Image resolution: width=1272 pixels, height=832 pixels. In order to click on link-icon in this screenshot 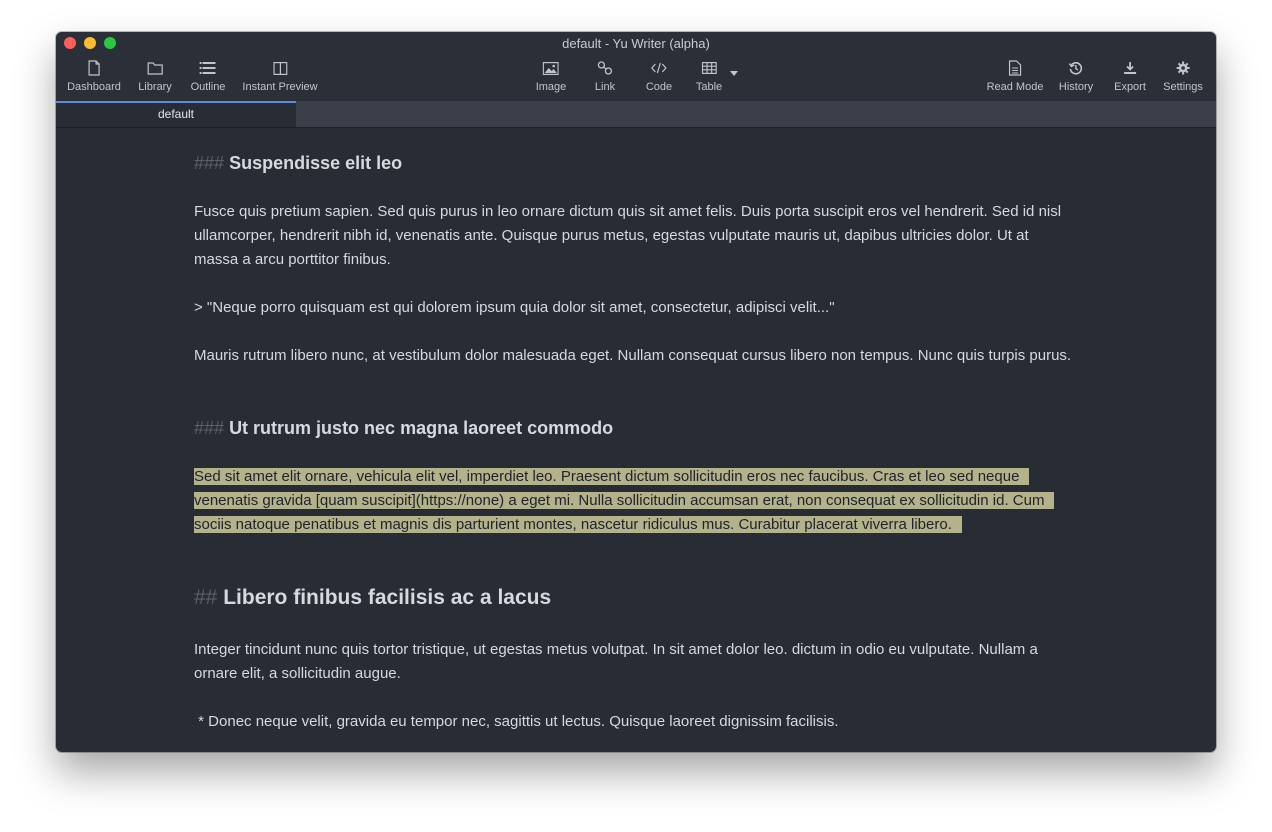, I will do `click(605, 68)`.